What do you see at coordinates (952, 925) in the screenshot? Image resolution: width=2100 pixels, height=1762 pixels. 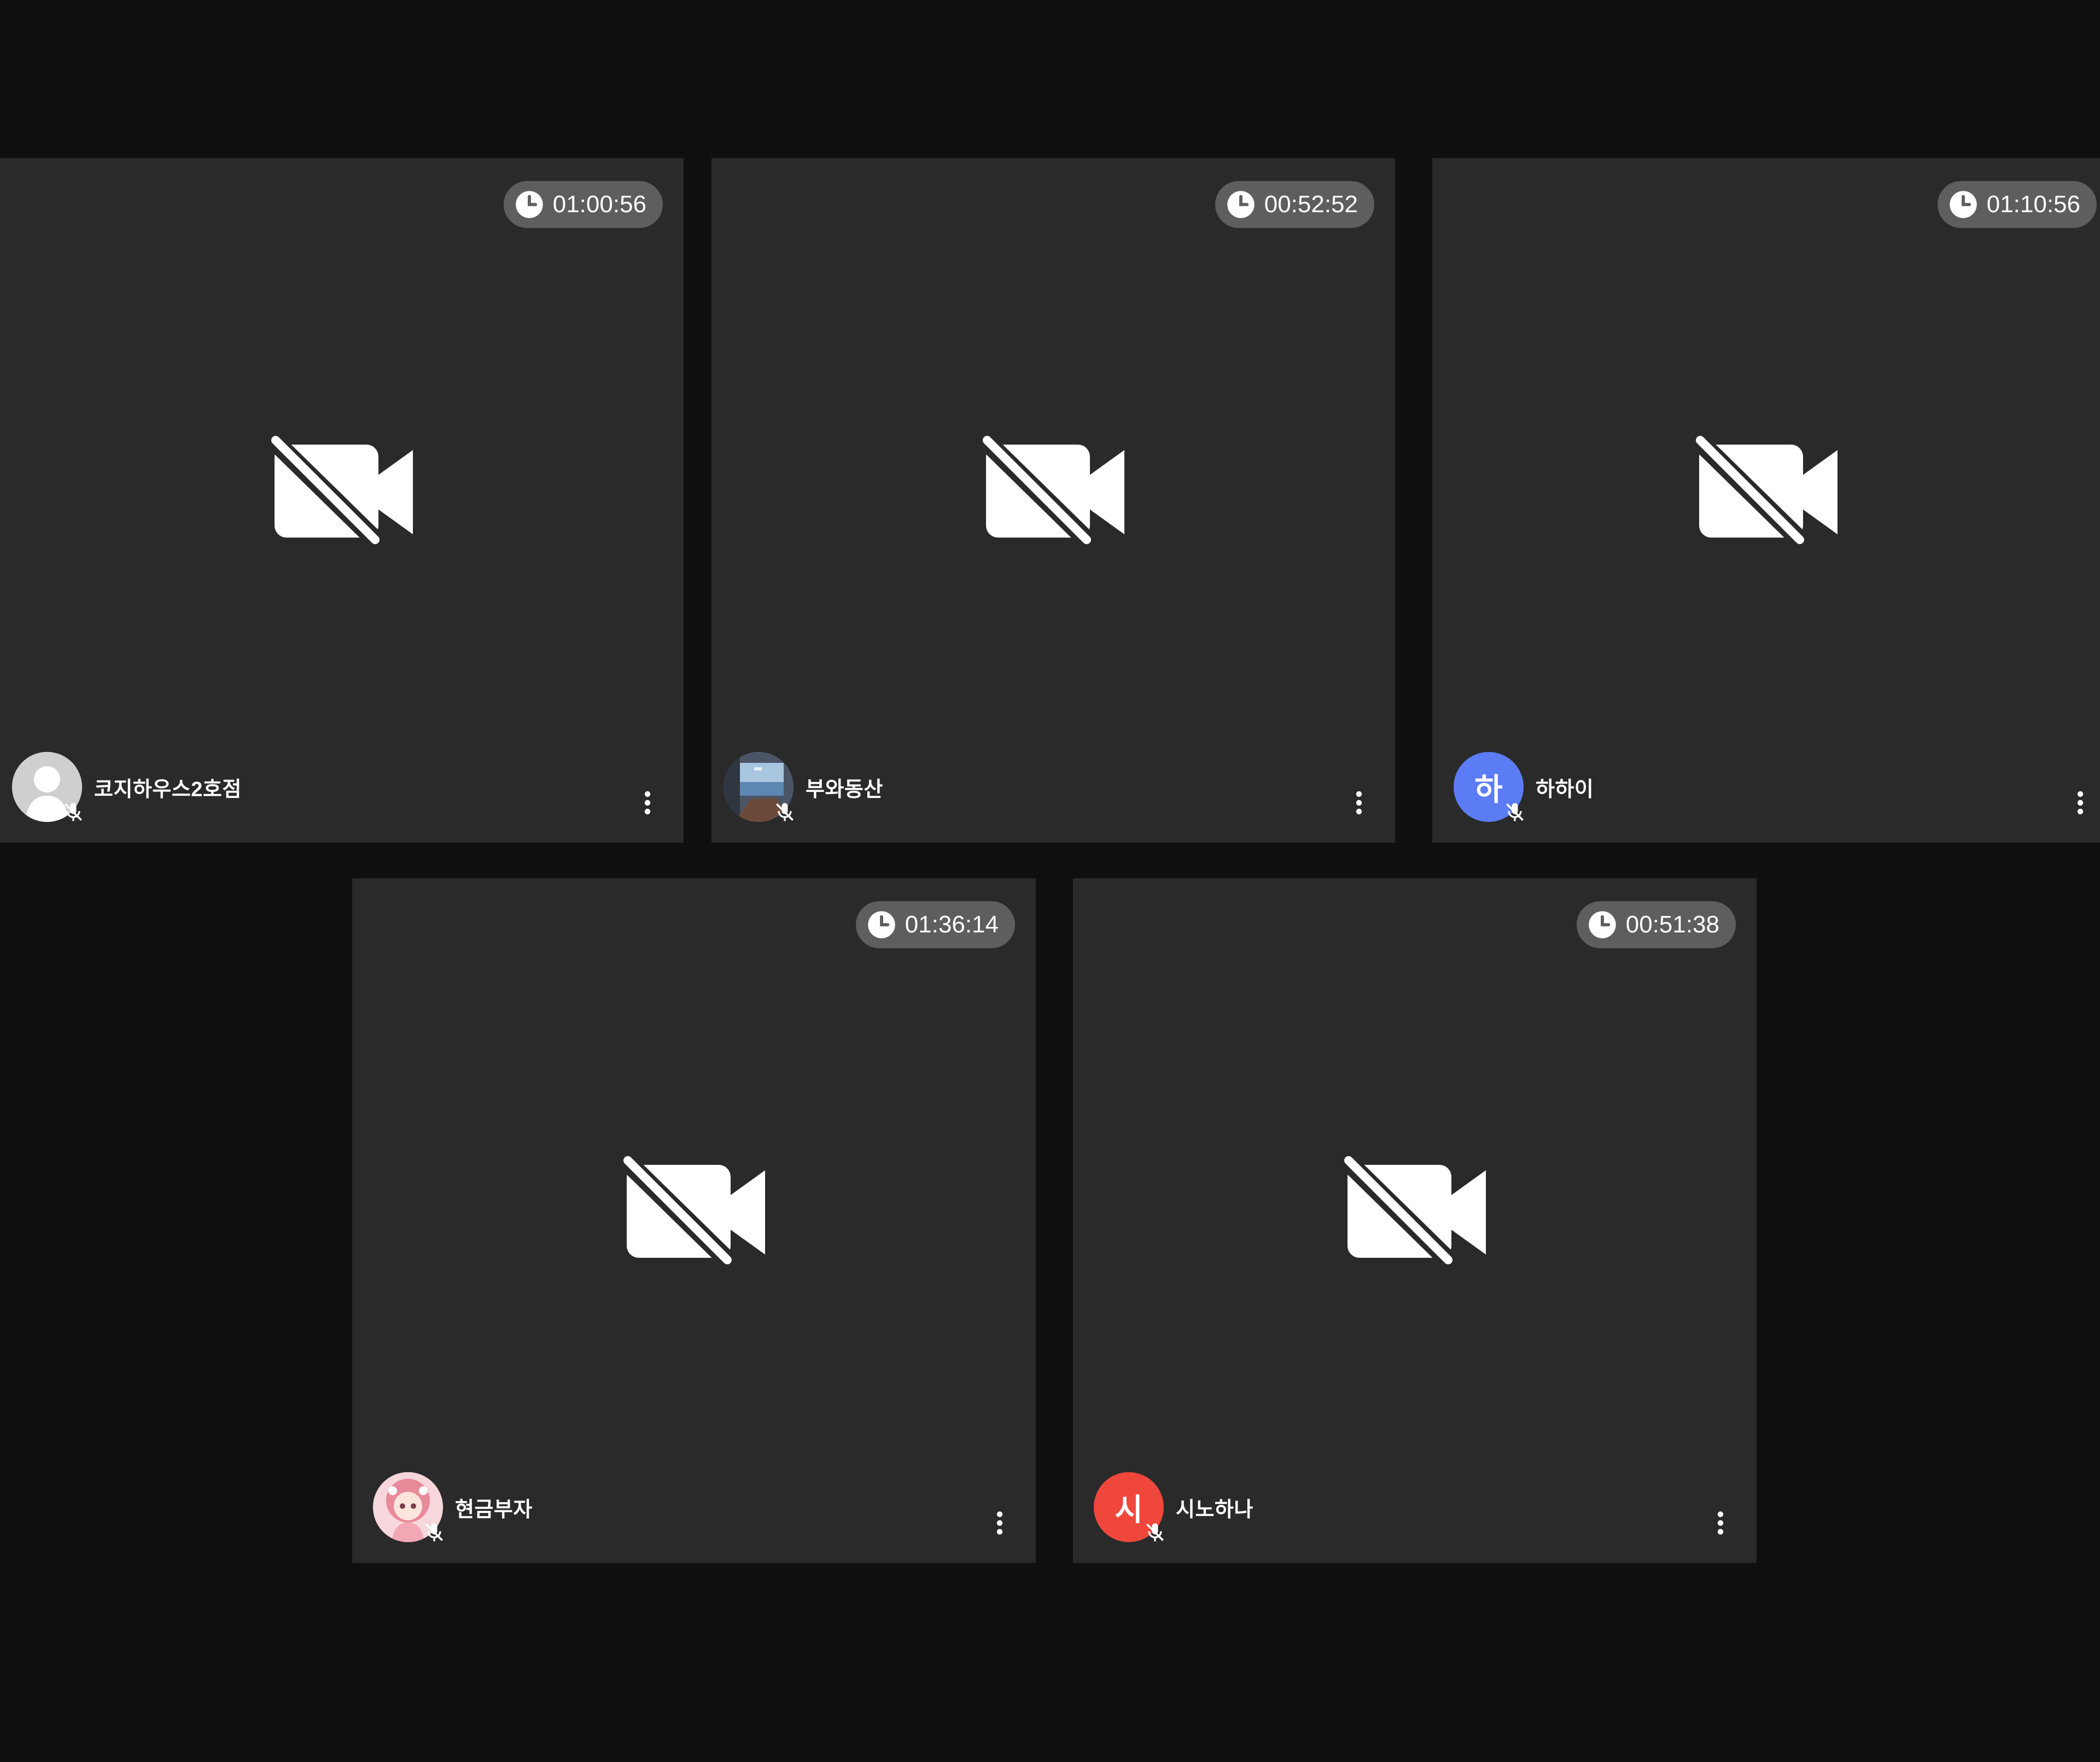 I see `timer-text: 01:36:14` at bounding box center [952, 925].